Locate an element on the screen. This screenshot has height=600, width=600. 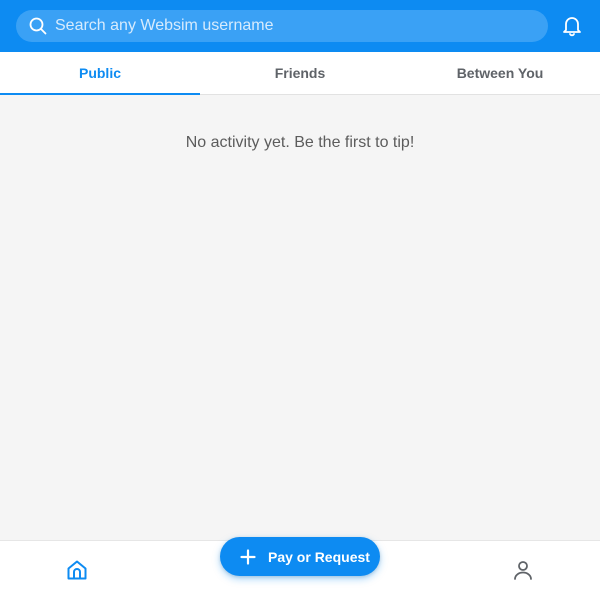
tab-label: Friends is located at coordinates (300, 73).